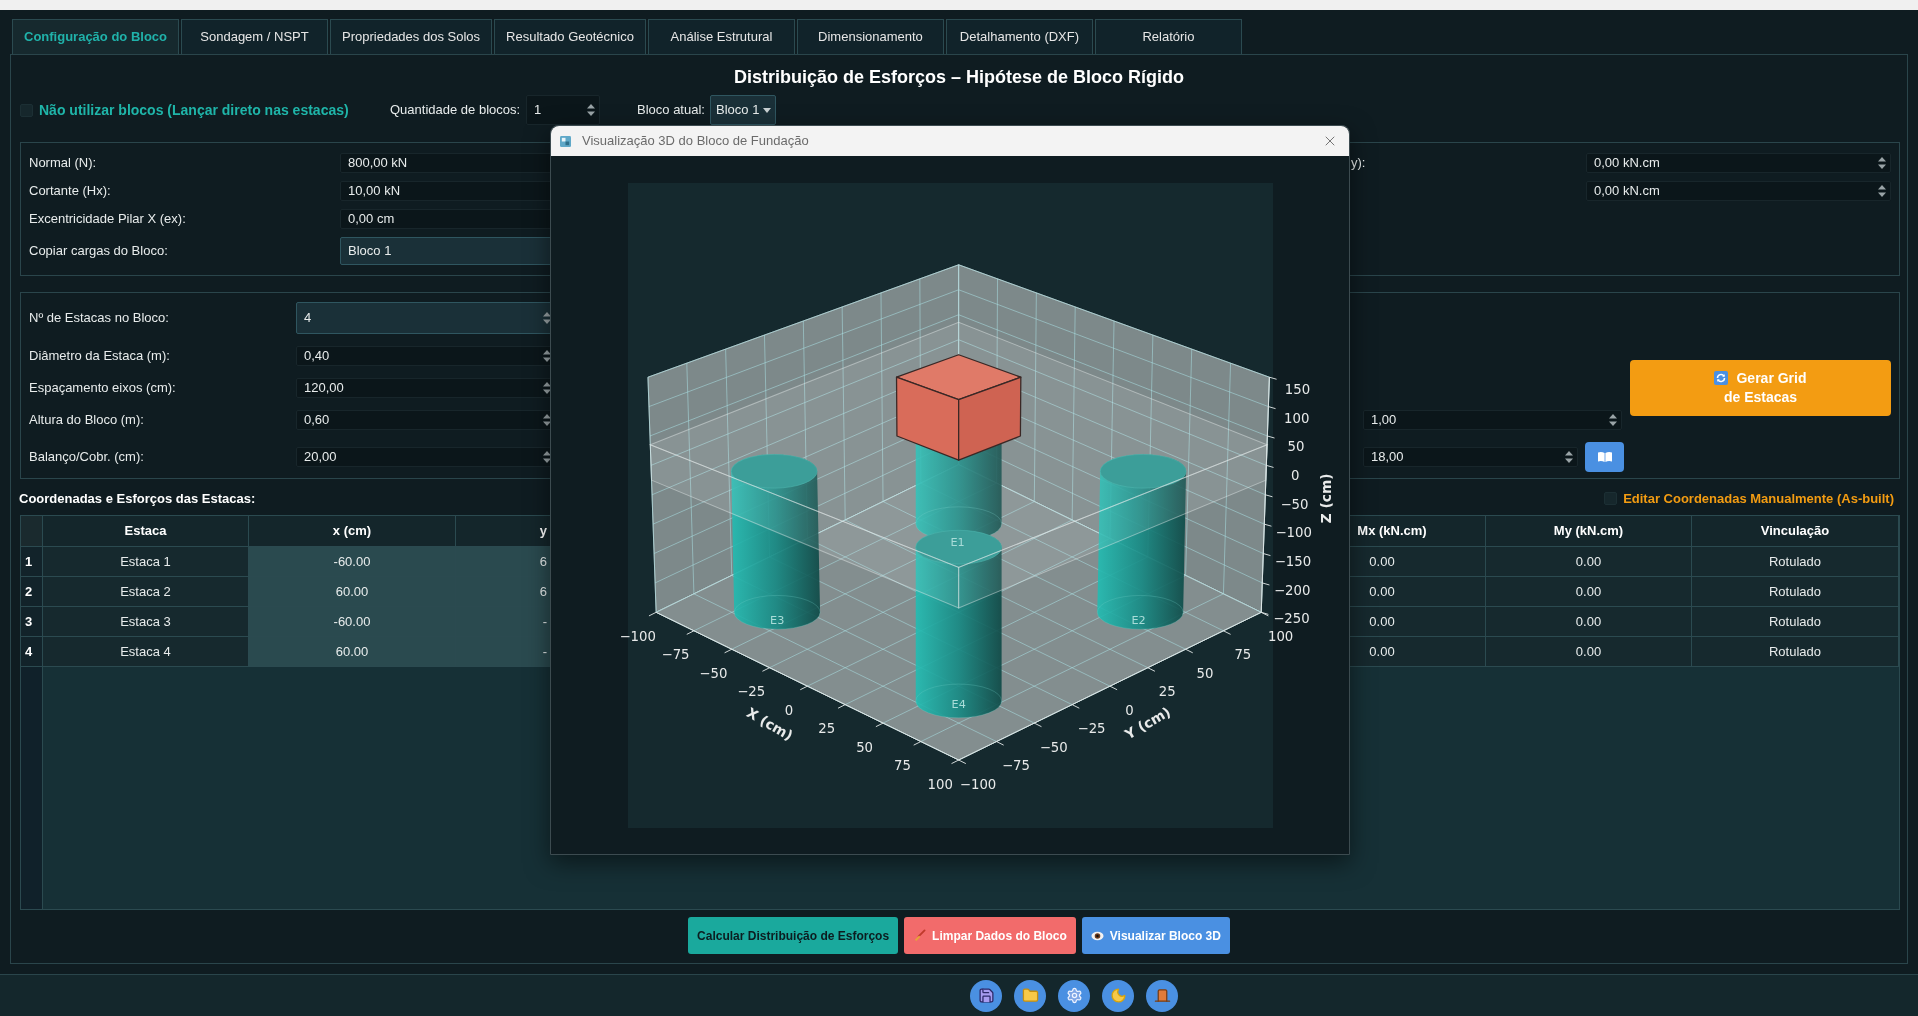 The image size is (1918, 1016). Describe the element at coordinates (767, 110) in the screenshot. I see `caret-icon` at that location.